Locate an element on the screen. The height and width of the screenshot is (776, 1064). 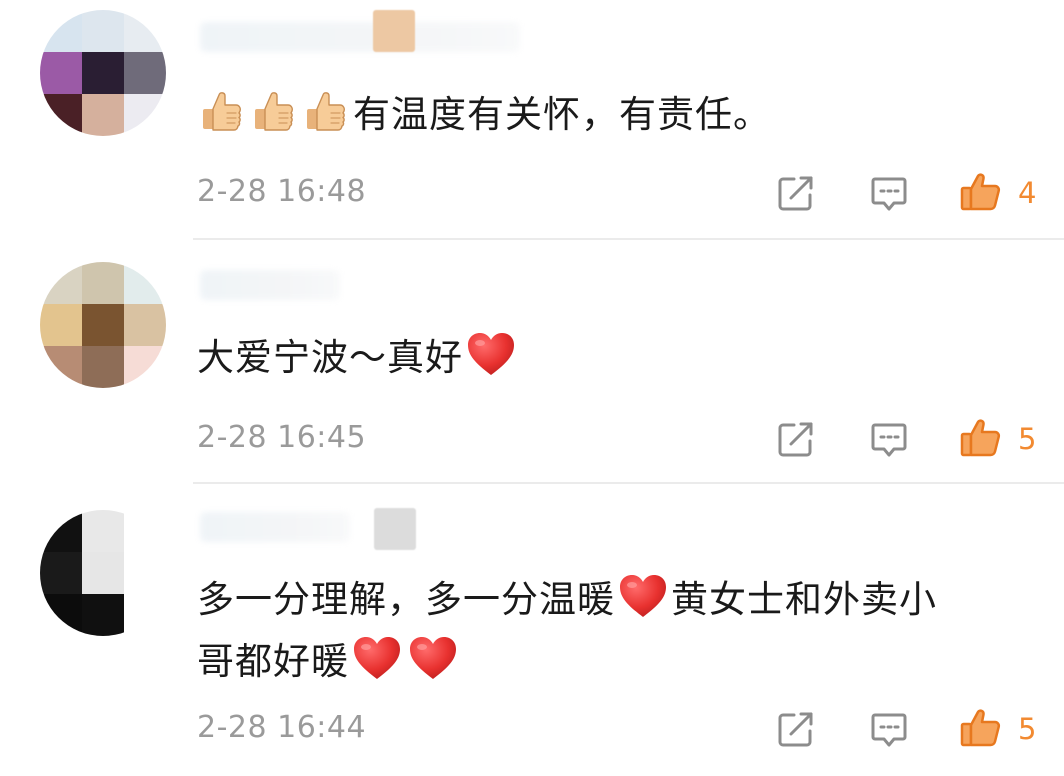
comment-timestamp: 2-28 16:48 is located at coordinates (282, 191).